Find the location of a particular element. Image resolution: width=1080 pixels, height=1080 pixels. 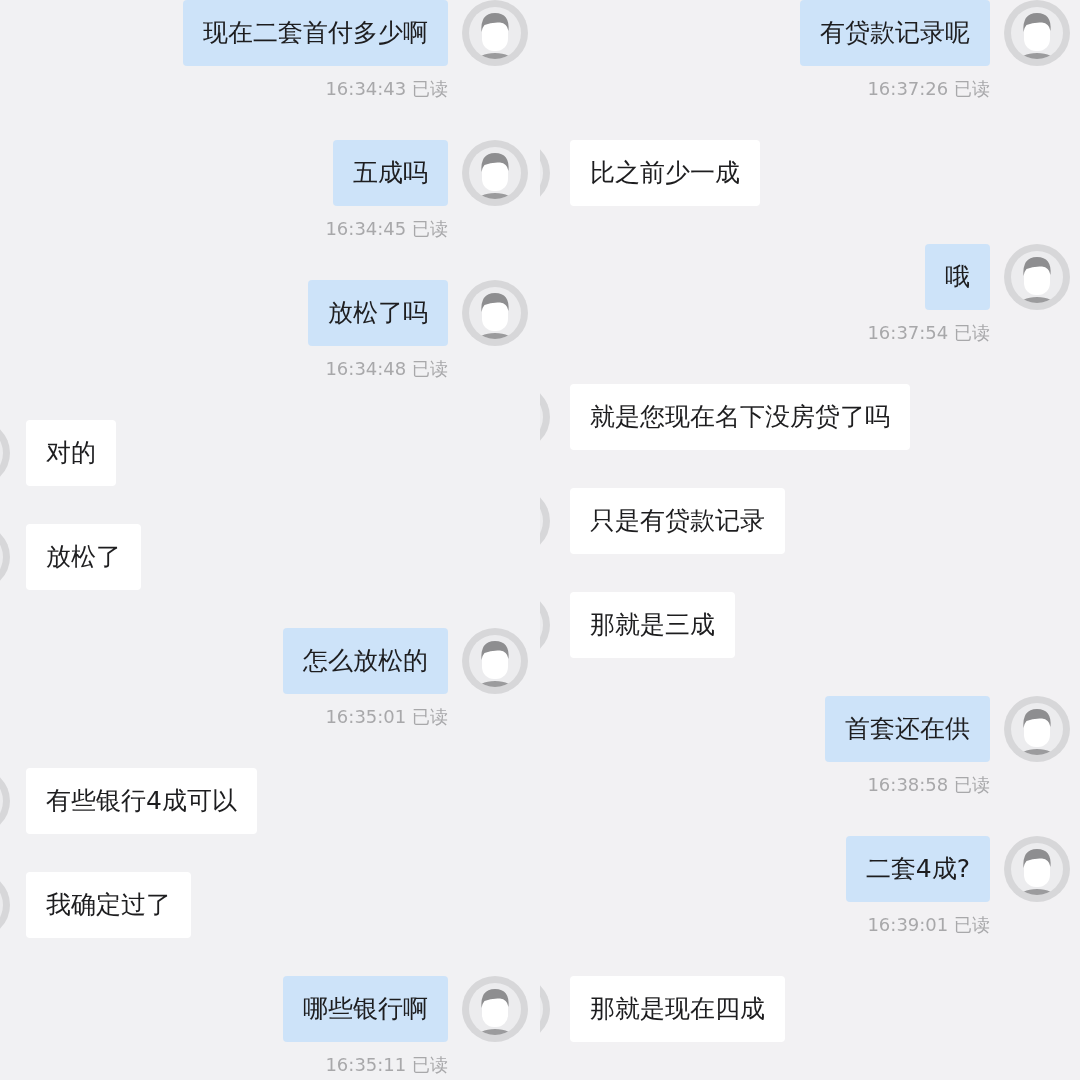

message-bubble: 哪些银行啊 is located at coordinates (365, 1009).